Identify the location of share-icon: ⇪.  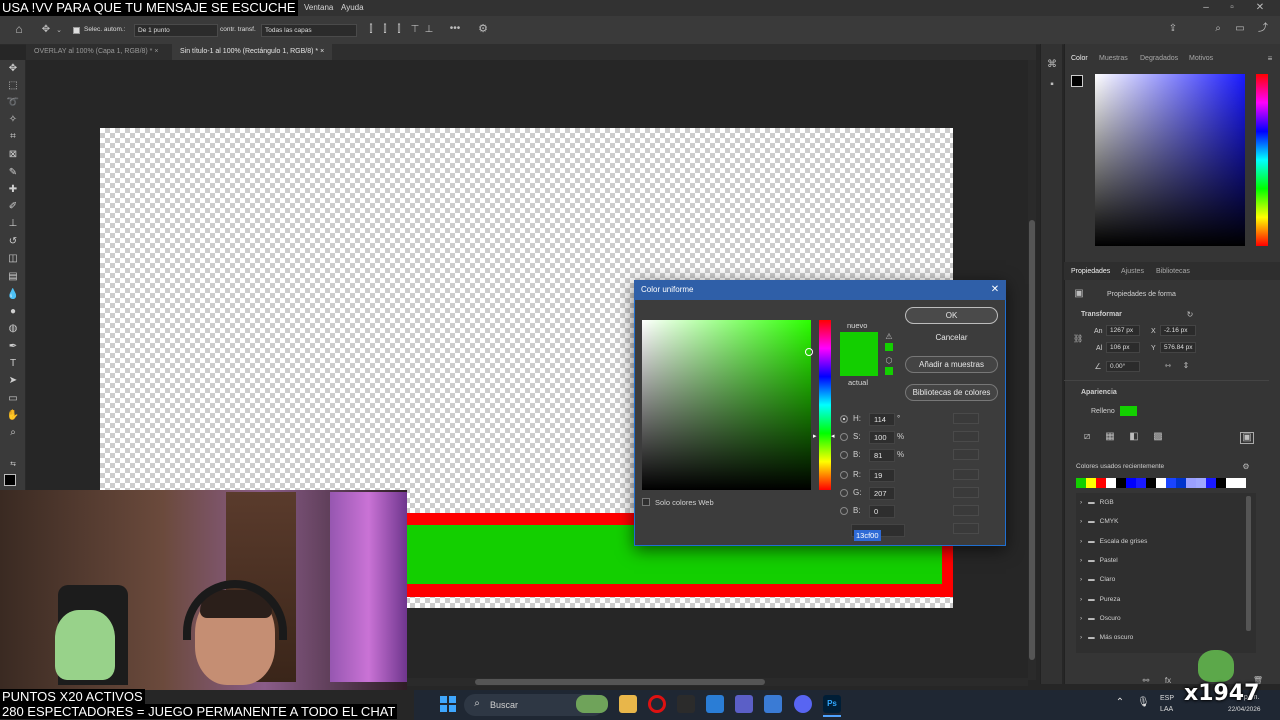
(1173, 29).